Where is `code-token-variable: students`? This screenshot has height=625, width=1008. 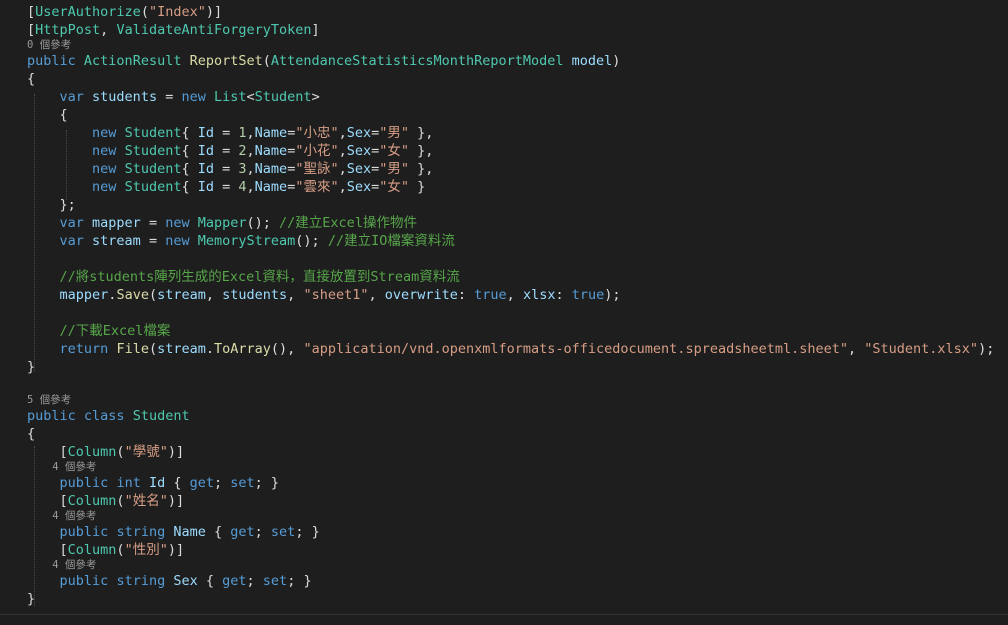 code-token-variable: students is located at coordinates (255, 295).